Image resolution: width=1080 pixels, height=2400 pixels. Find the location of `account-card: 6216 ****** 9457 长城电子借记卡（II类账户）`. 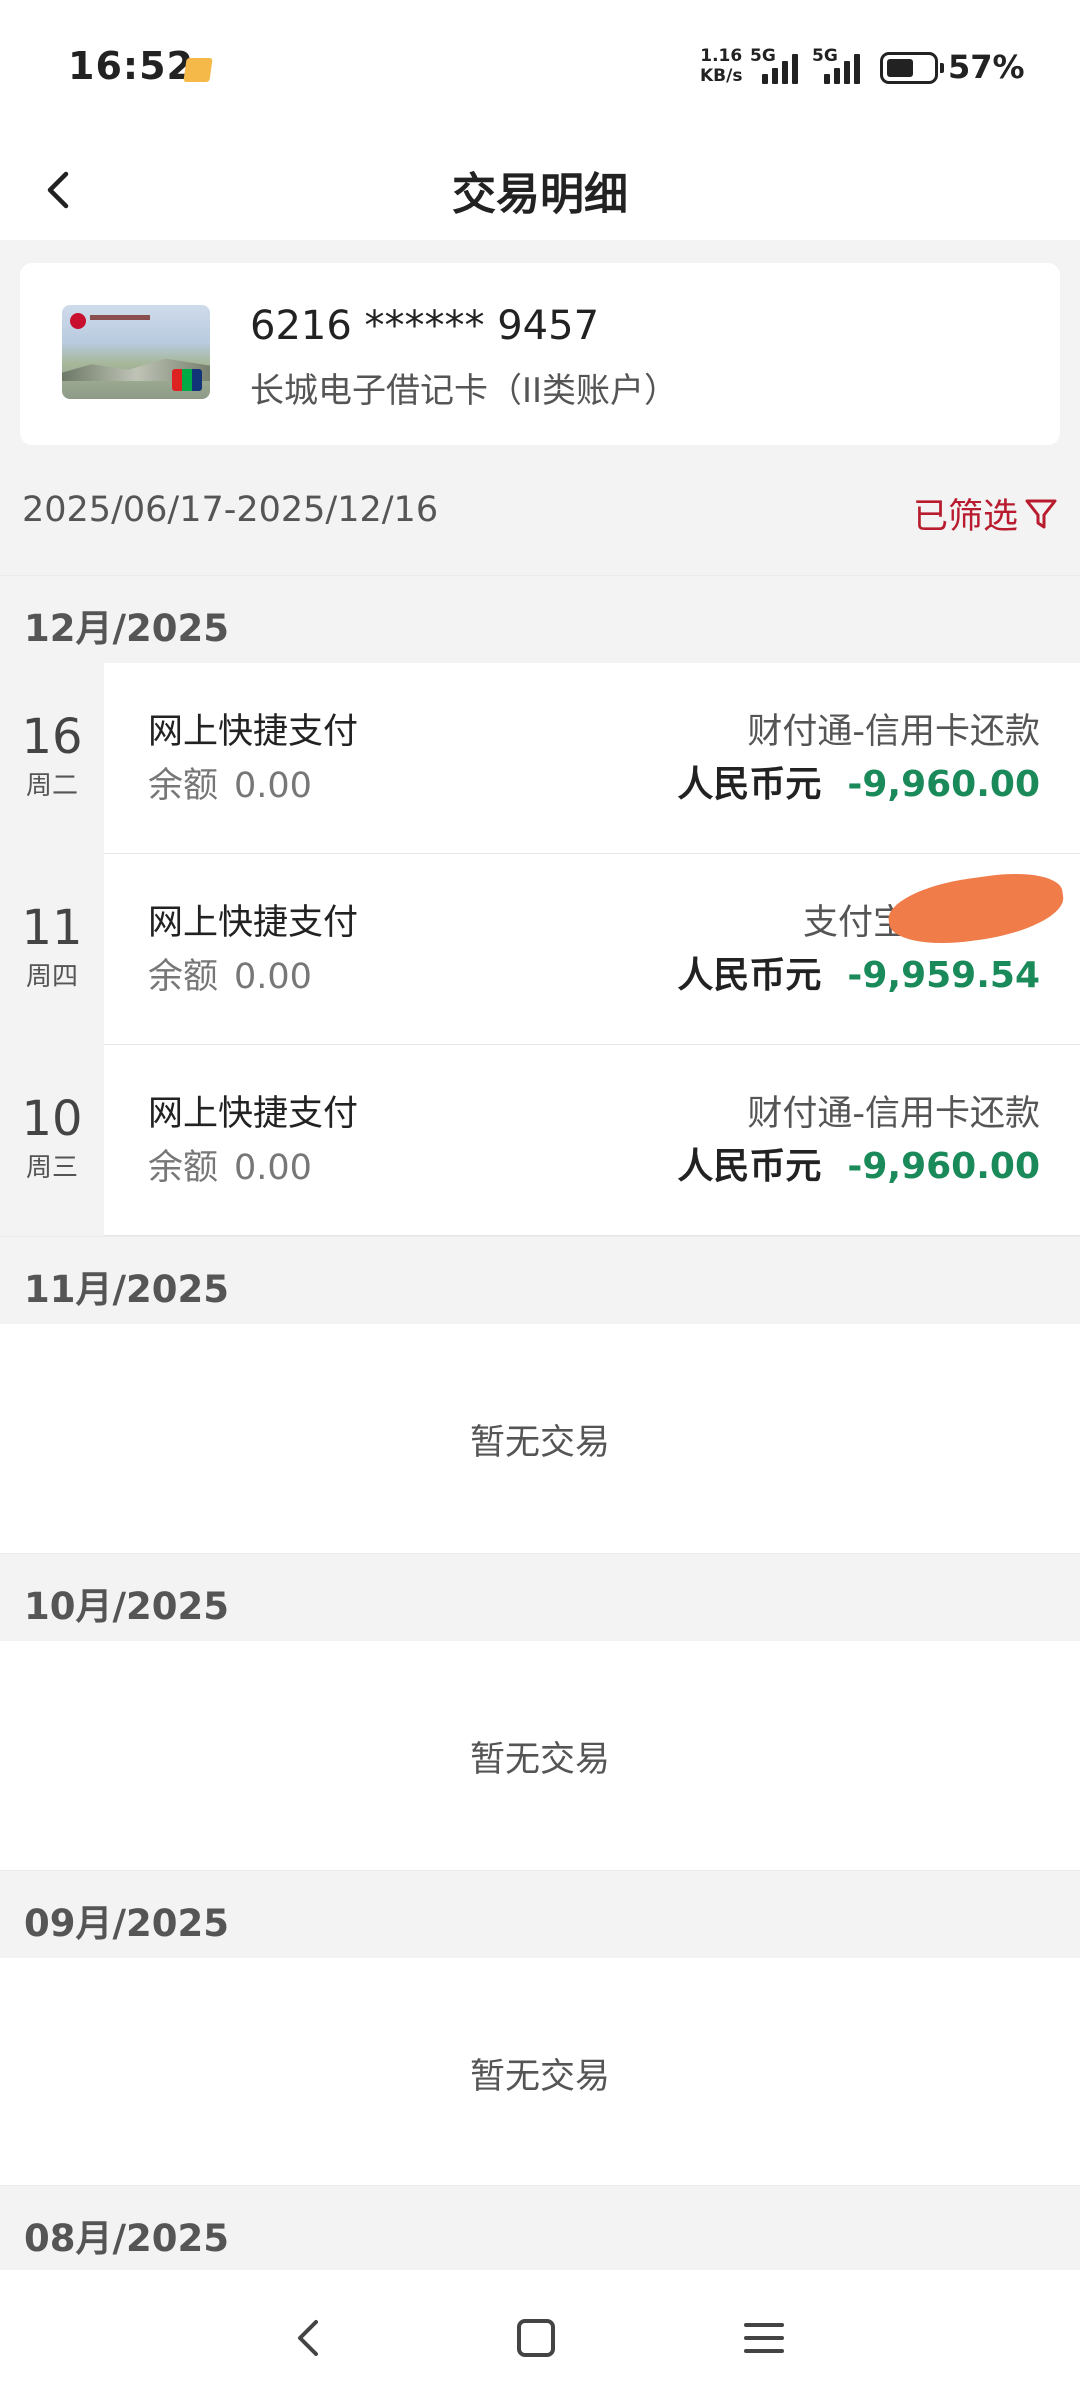

account-card: 6216 ****** 9457 长城电子借记卡（II类账户） is located at coordinates (540, 354).